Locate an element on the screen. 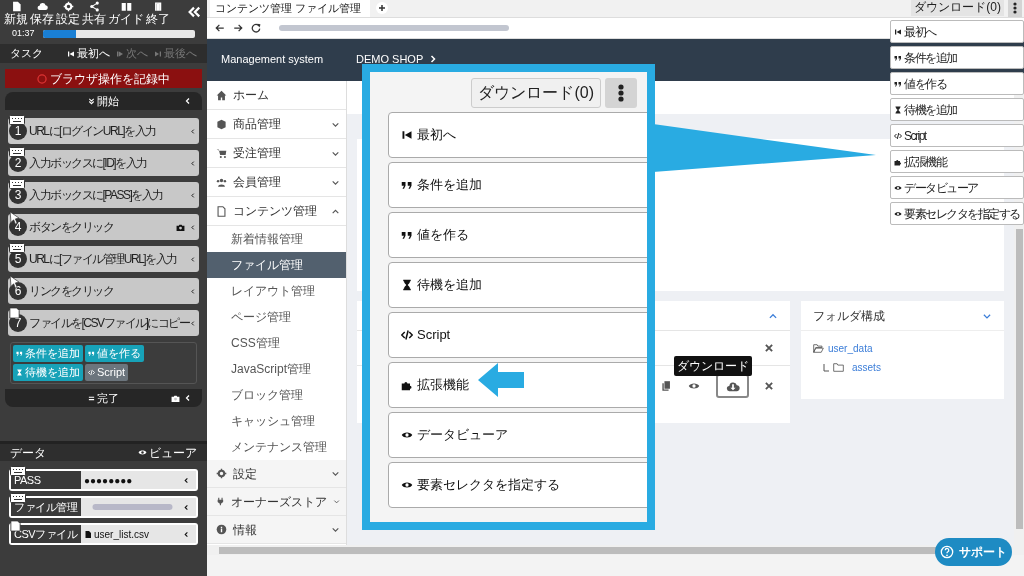 This screenshot has width=1024, height=576. toolbar-button: 設定 is located at coordinates (68, 13).